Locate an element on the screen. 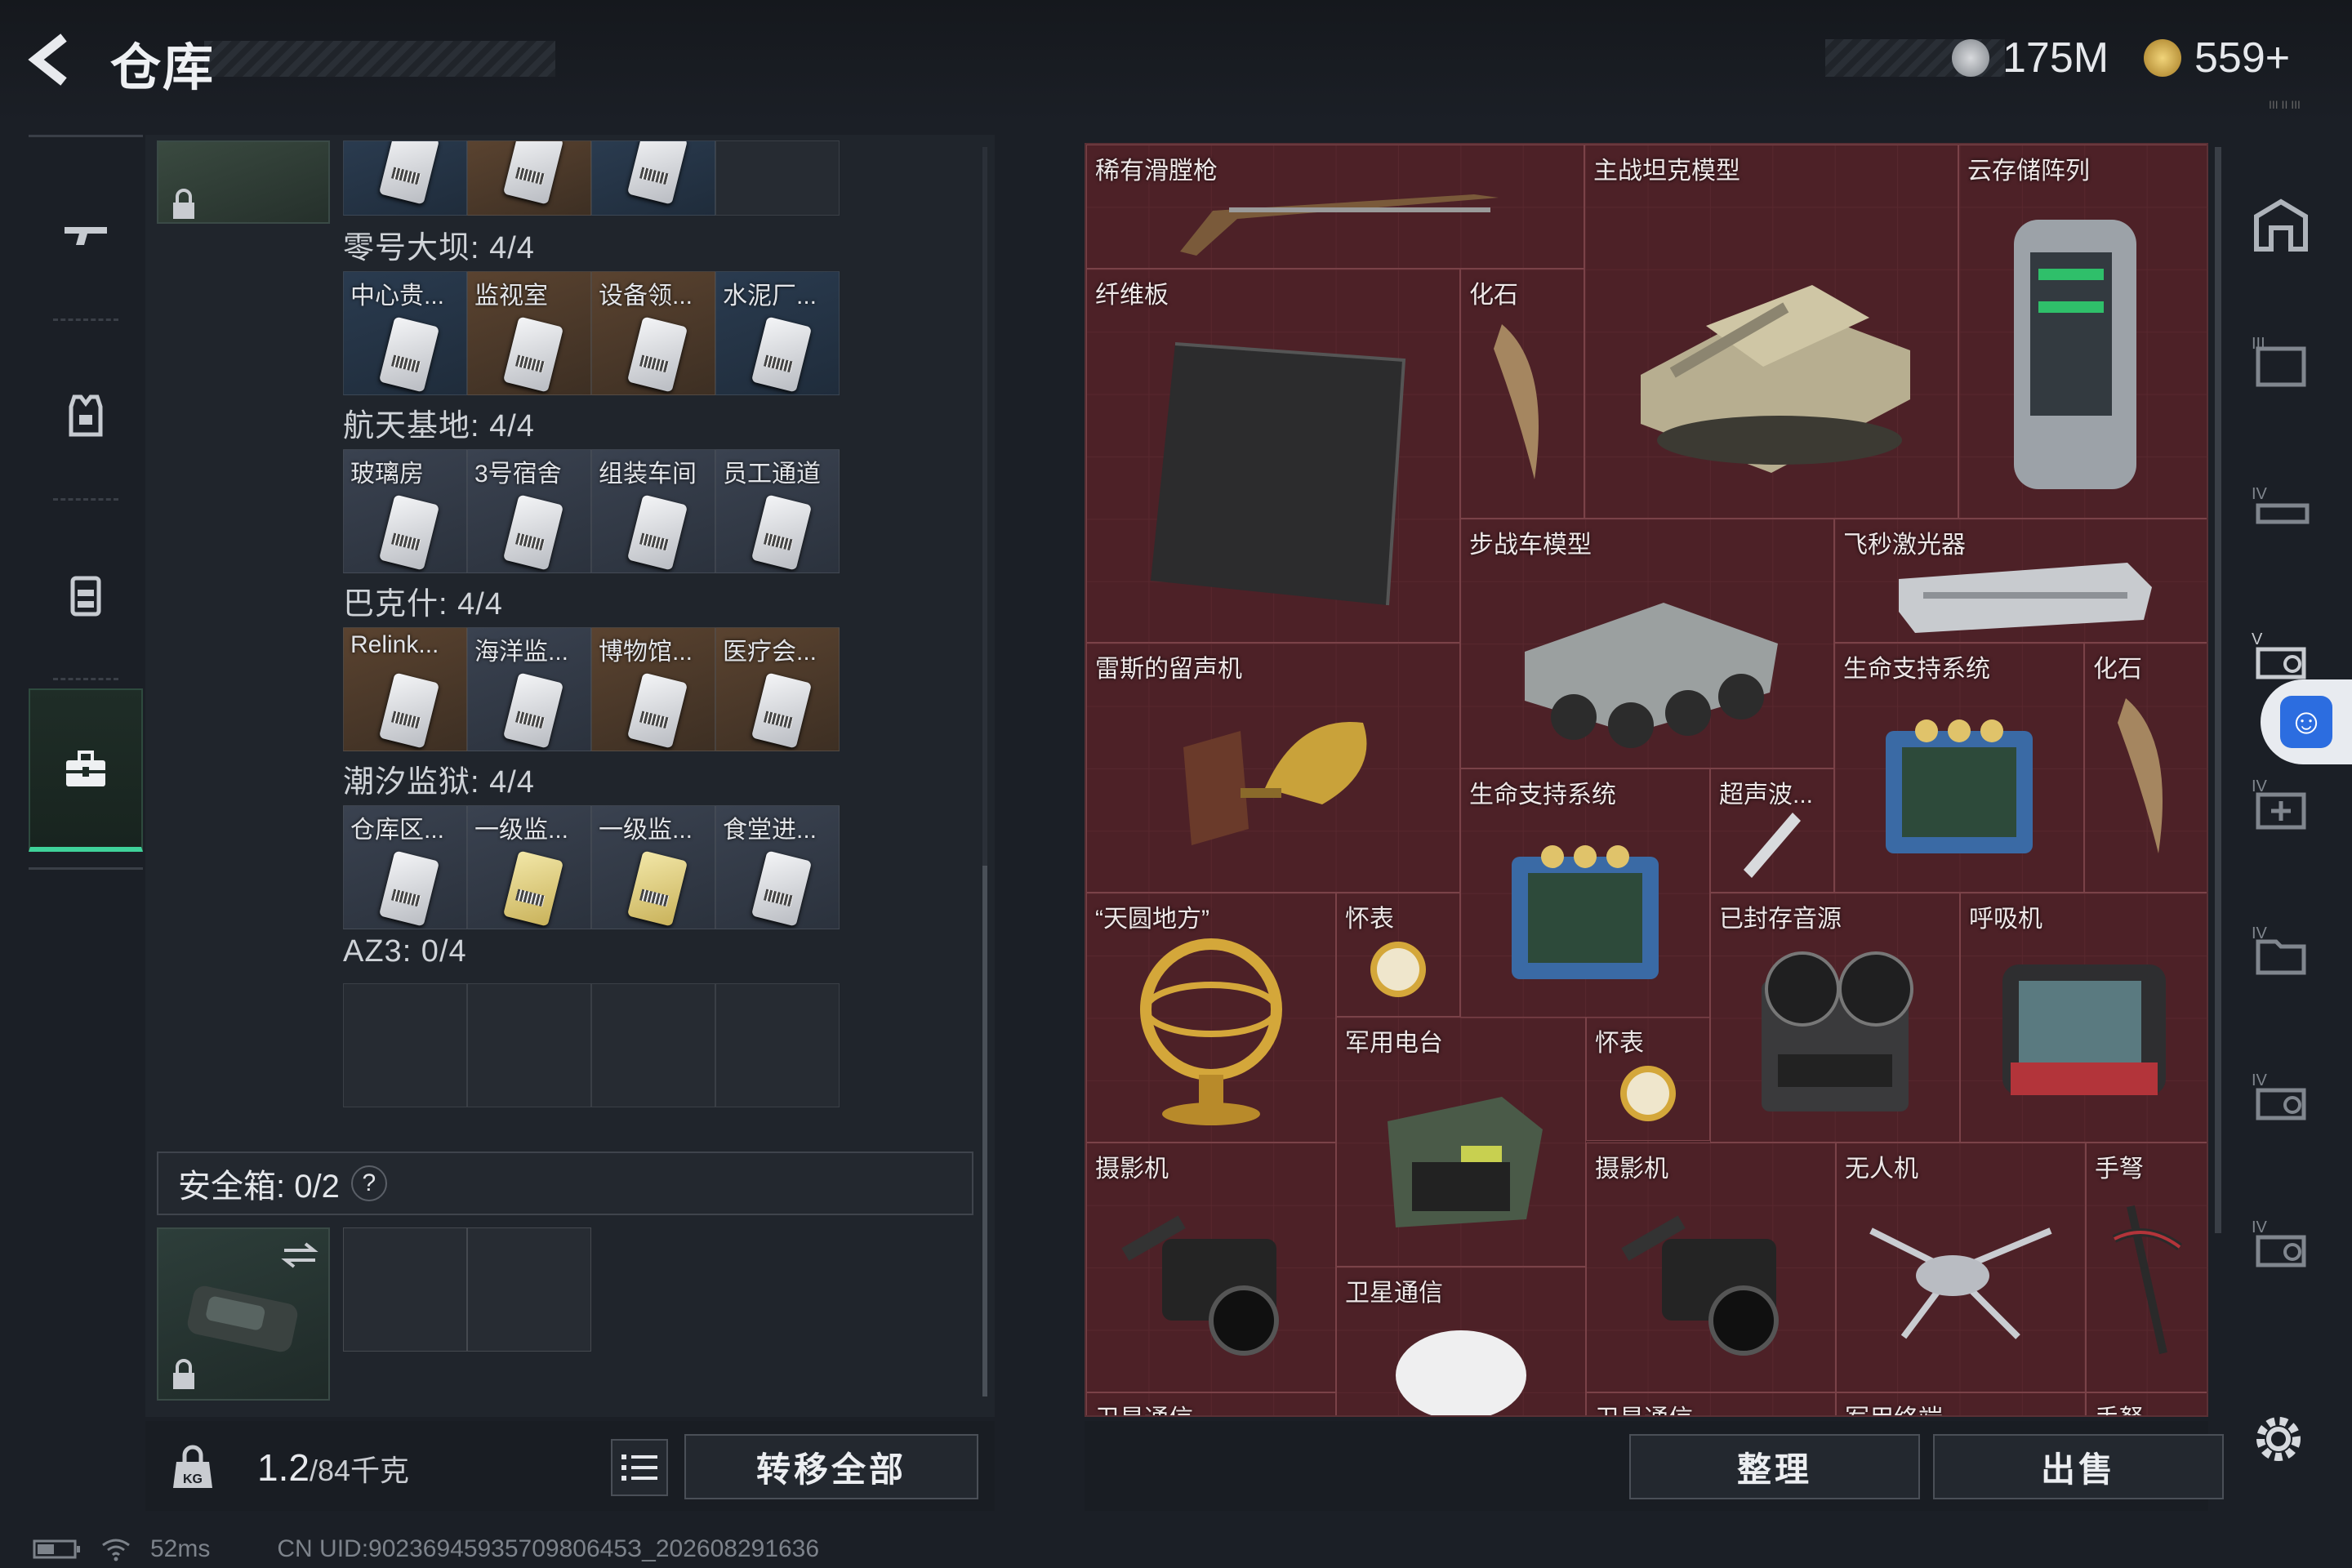 This screenshot has height=1568, width=2352. stash-filter-folder: IV is located at coordinates (2281, 951).